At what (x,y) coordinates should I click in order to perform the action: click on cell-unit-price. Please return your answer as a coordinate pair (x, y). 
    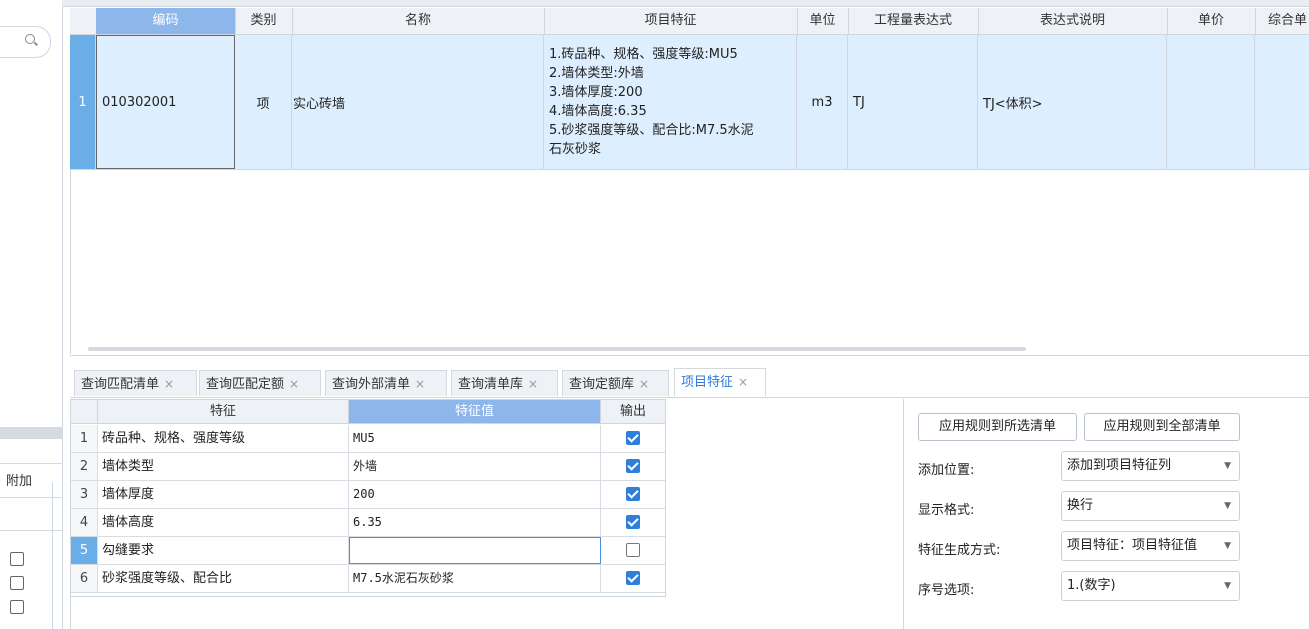
    Looking at the image, I should click on (1211, 102).